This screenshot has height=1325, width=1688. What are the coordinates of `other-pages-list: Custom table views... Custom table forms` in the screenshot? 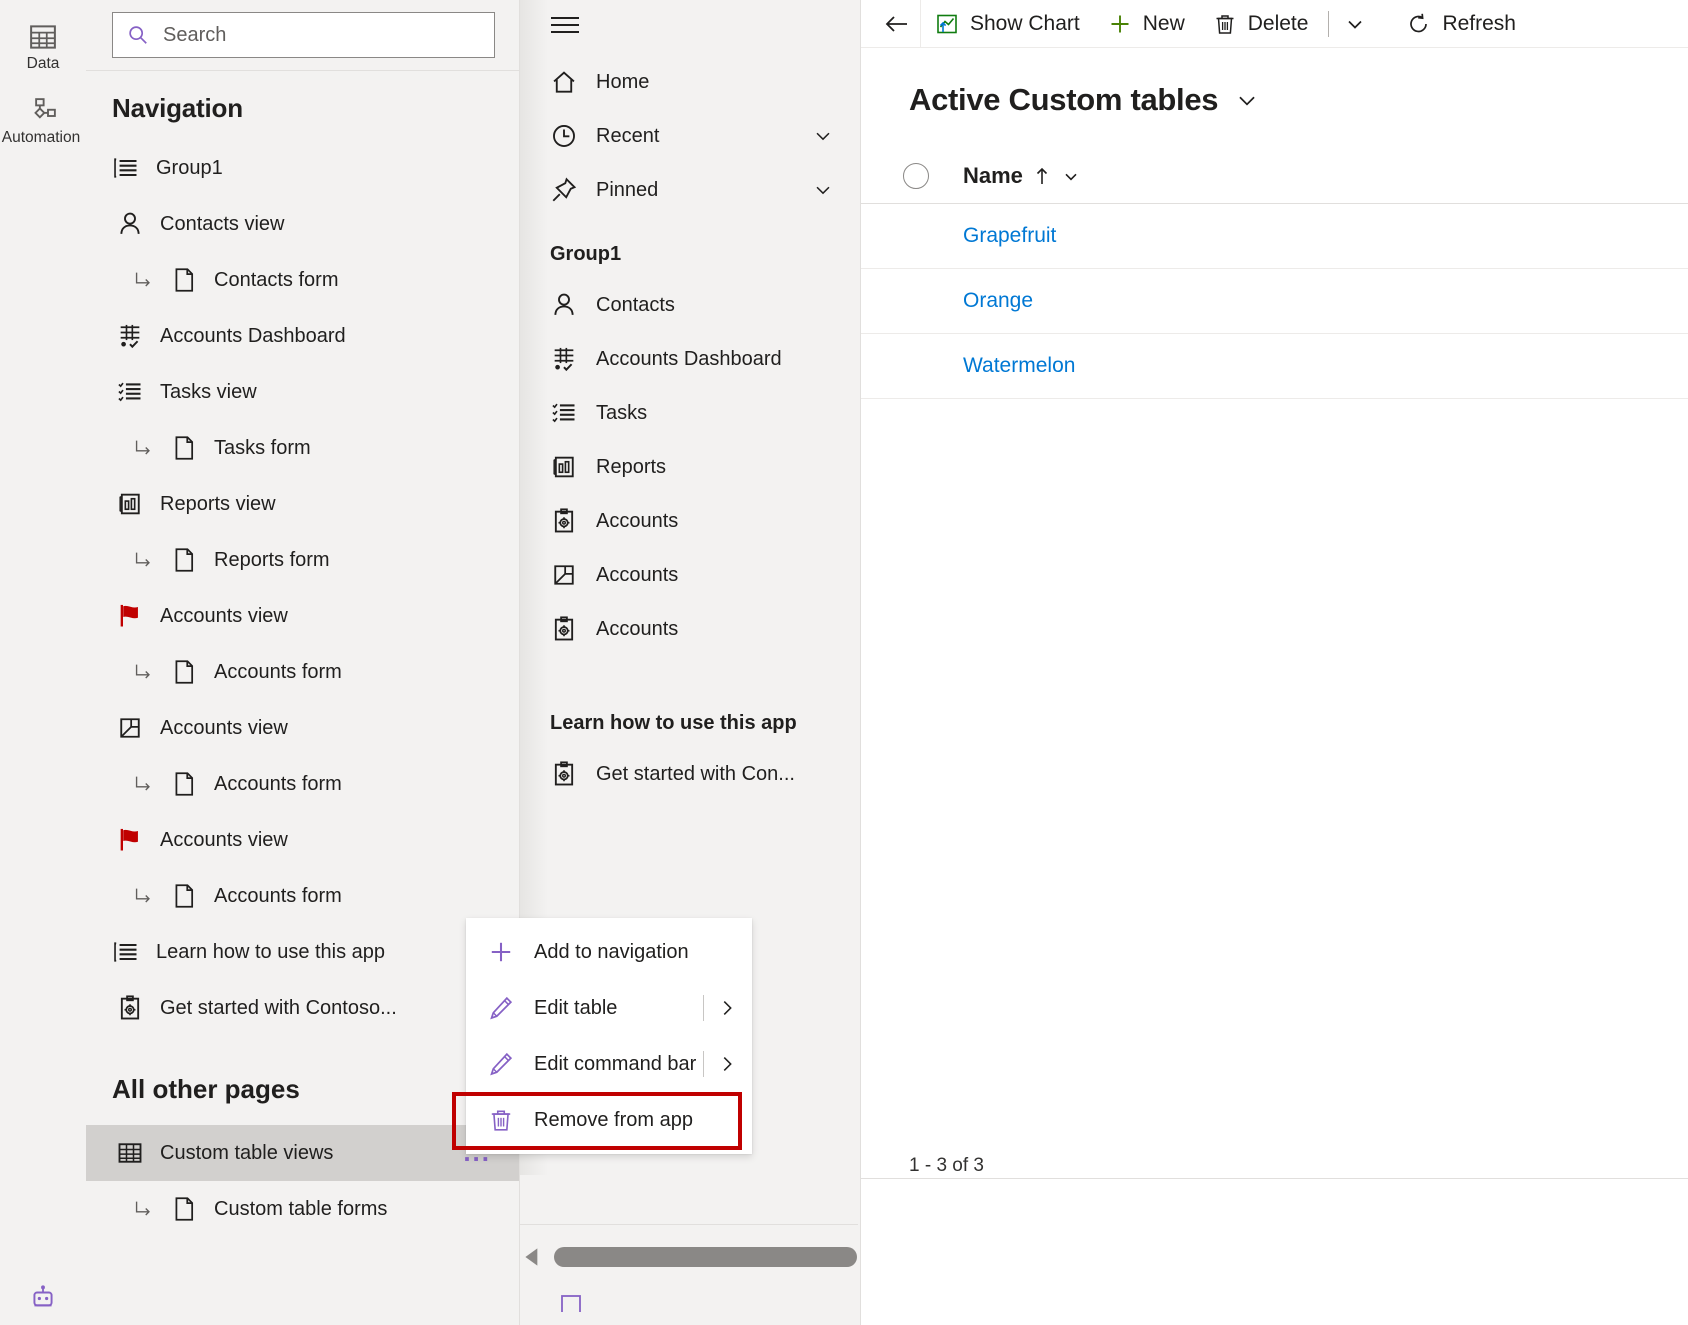 It's located at (302, 1181).